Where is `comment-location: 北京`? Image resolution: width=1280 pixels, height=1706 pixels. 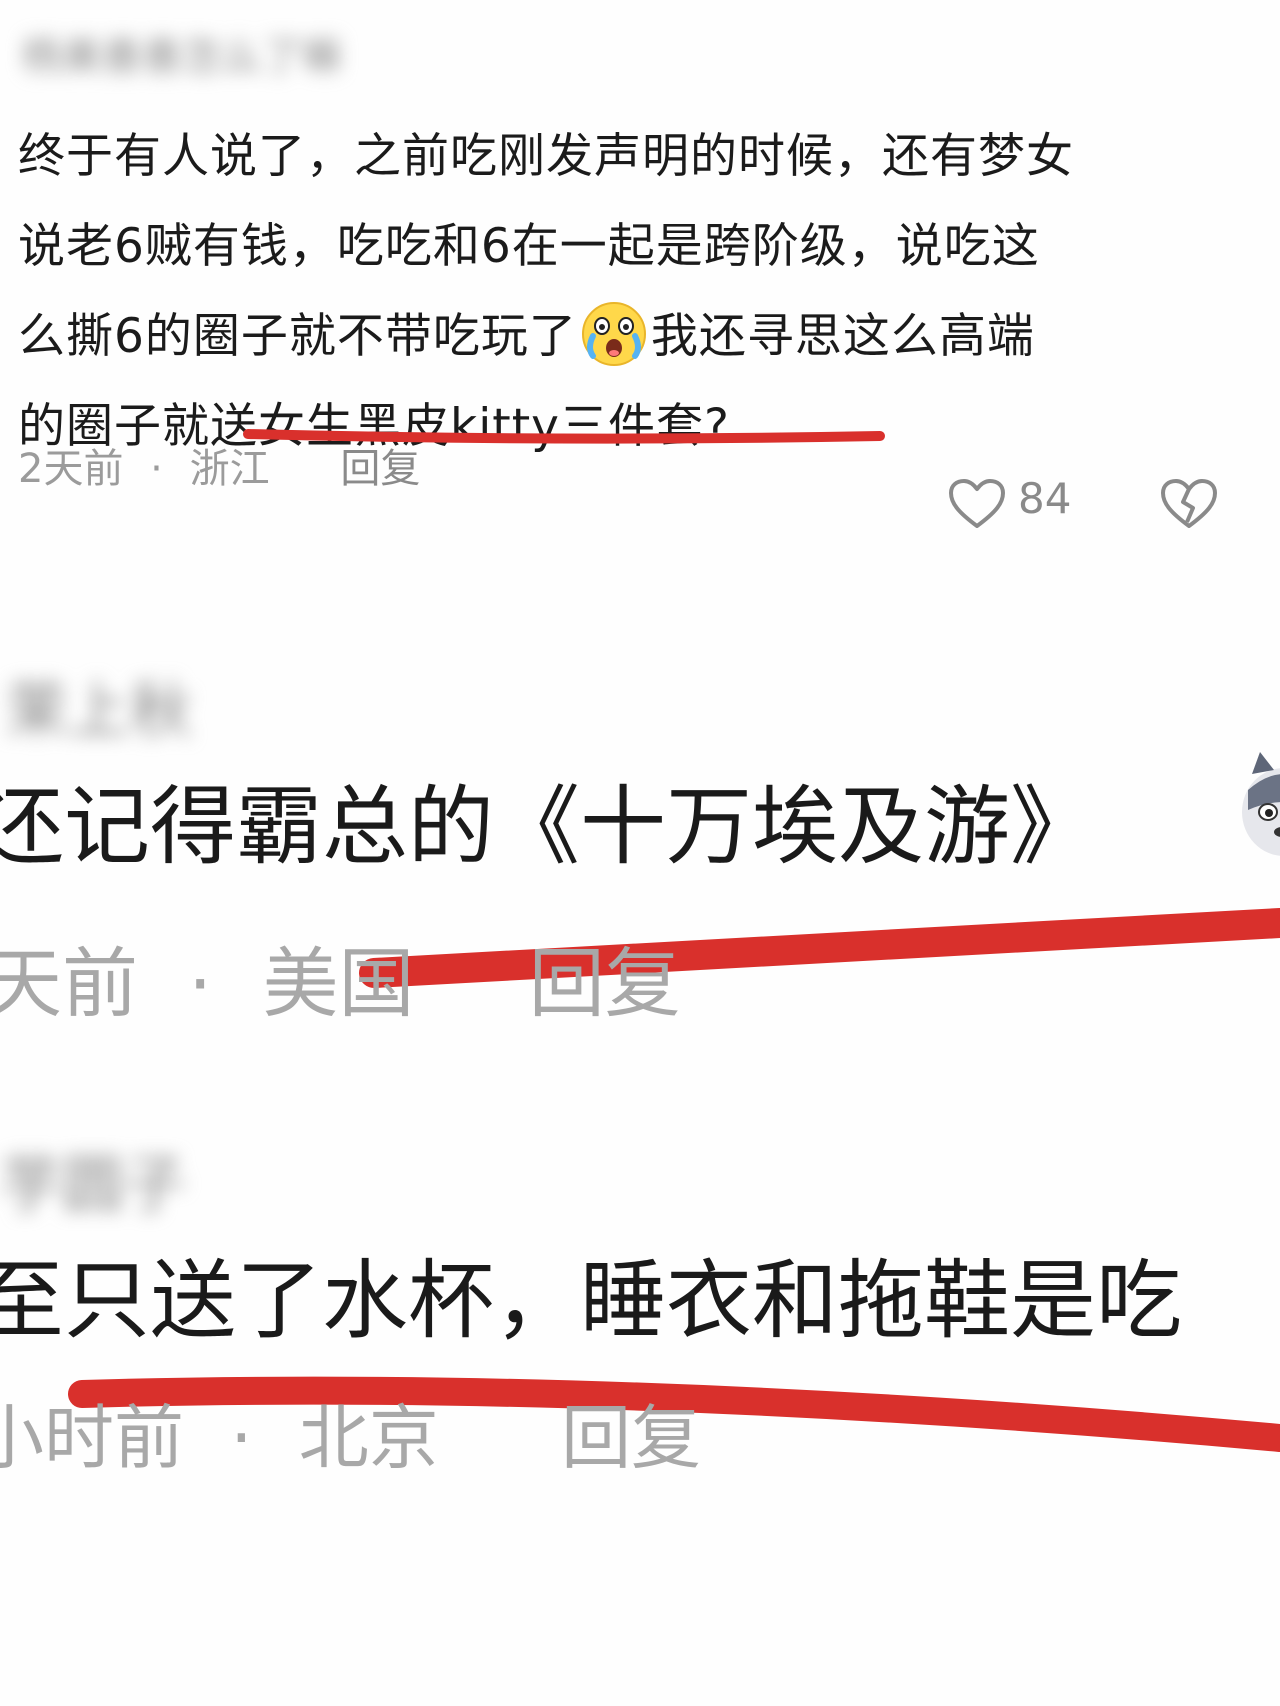 comment-location: 北京 is located at coordinates (368, 1438).